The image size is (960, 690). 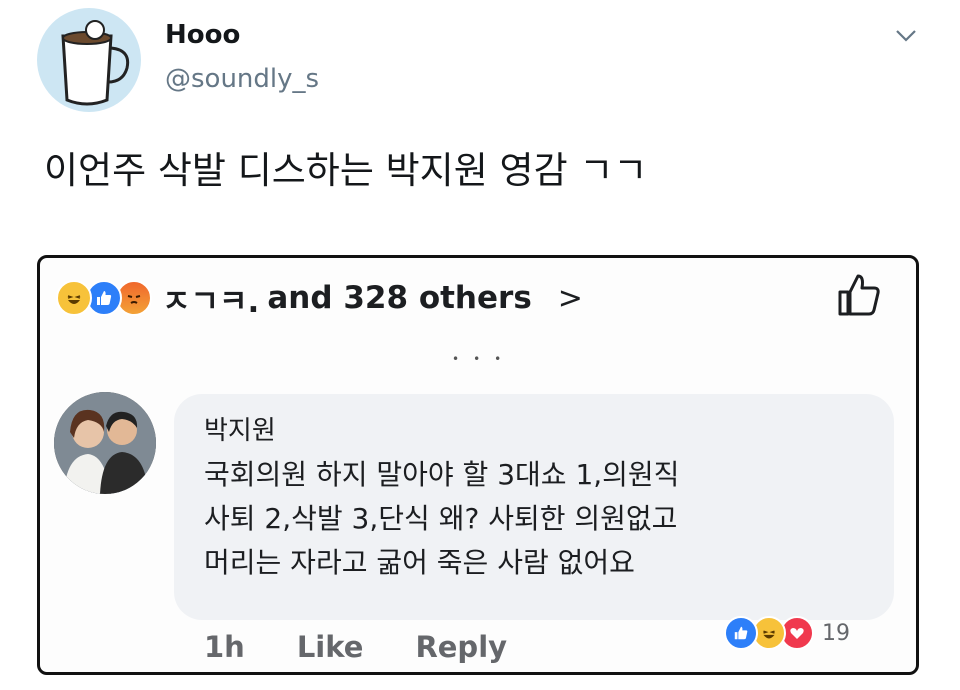 What do you see at coordinates (89, 60) in the screenshot?
I see `profile-avatar` at bounding box center [89, 60].